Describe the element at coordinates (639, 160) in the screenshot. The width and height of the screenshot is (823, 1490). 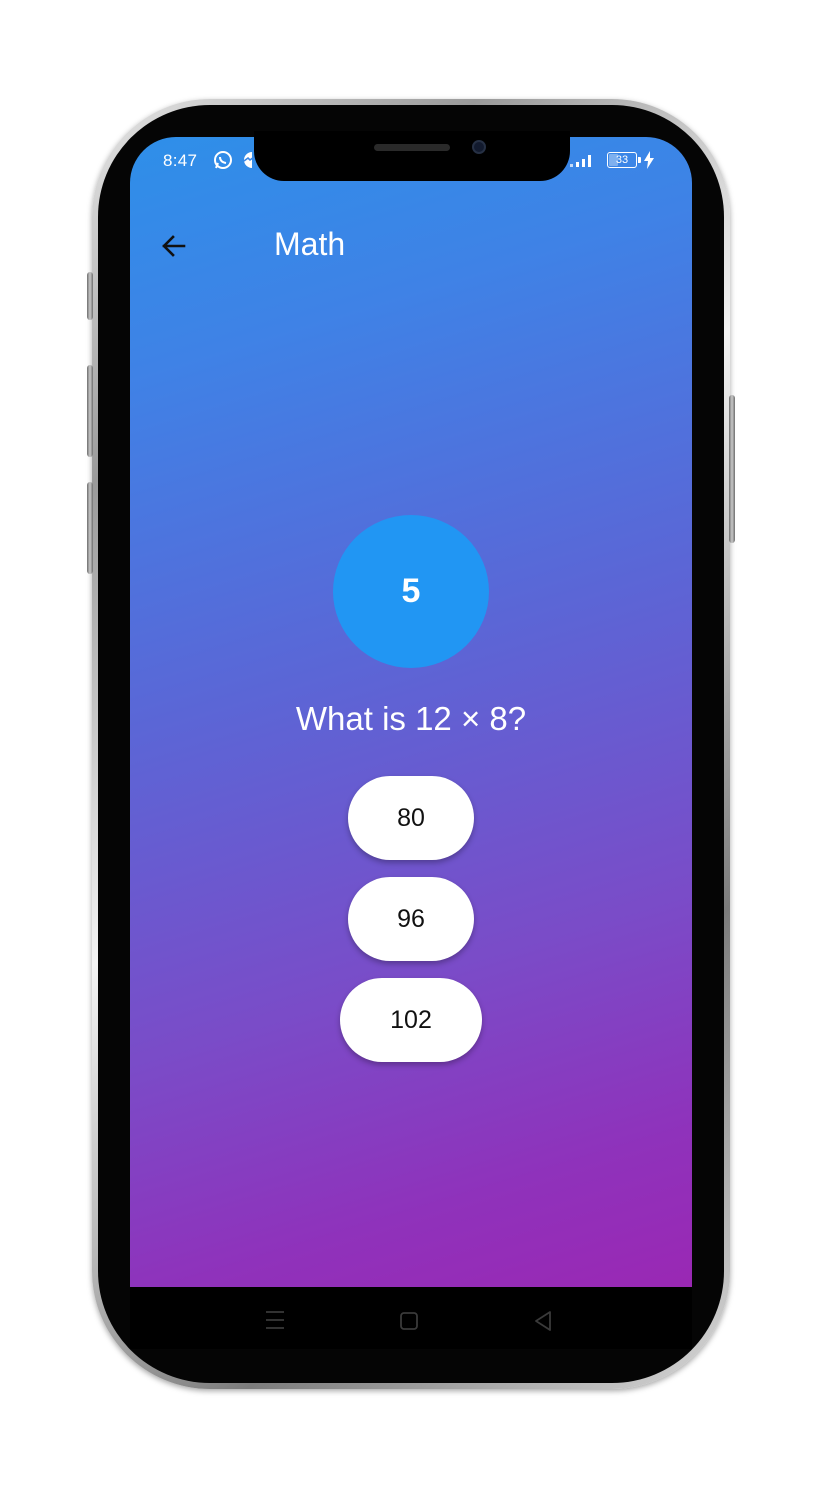
I see `battery-tip` at that location.